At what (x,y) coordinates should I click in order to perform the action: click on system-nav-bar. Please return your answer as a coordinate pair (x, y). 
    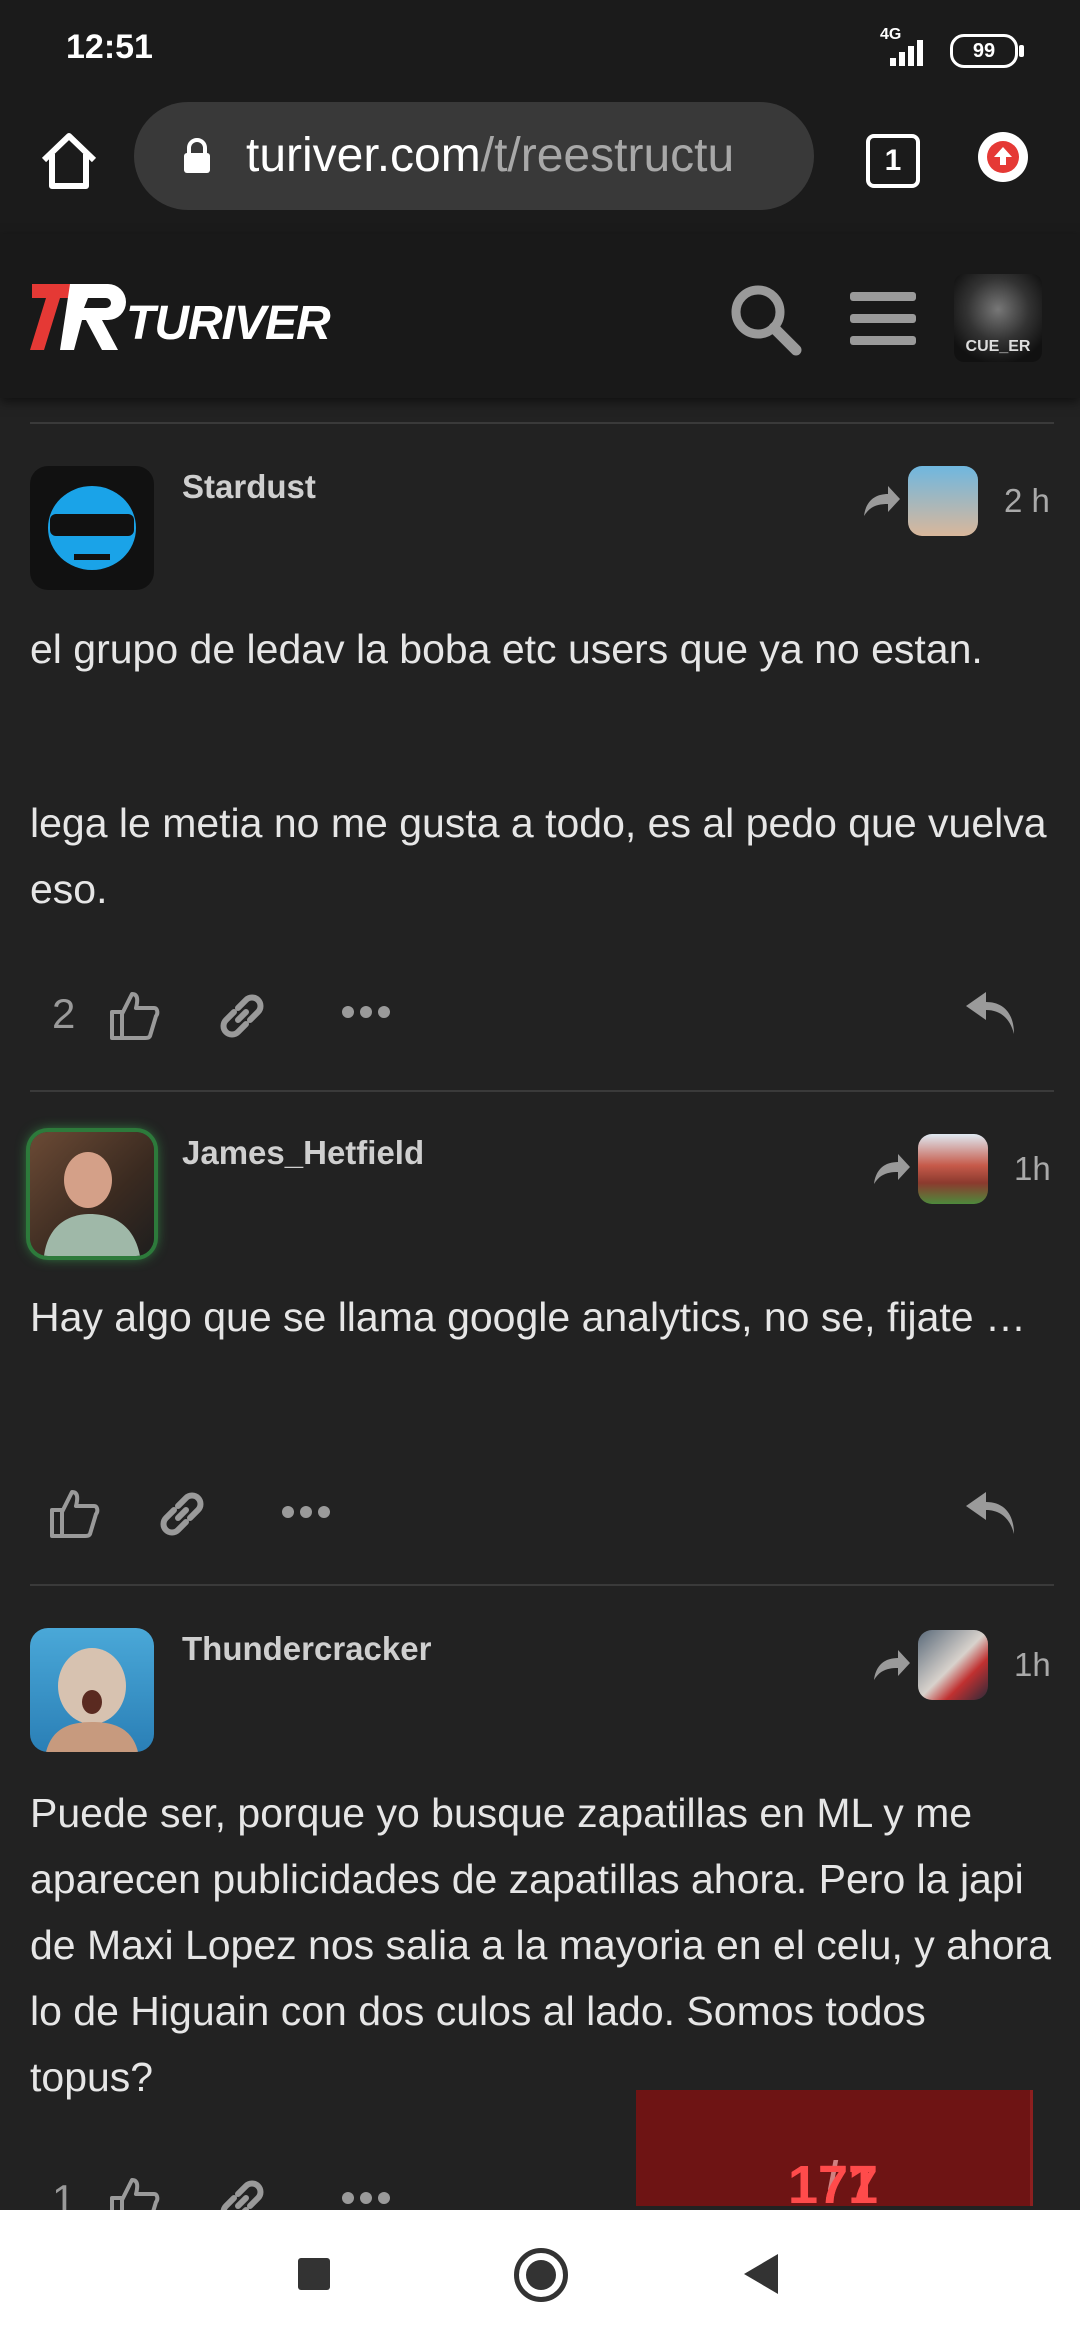
    Looking at the image, I should click on (540, 2275).